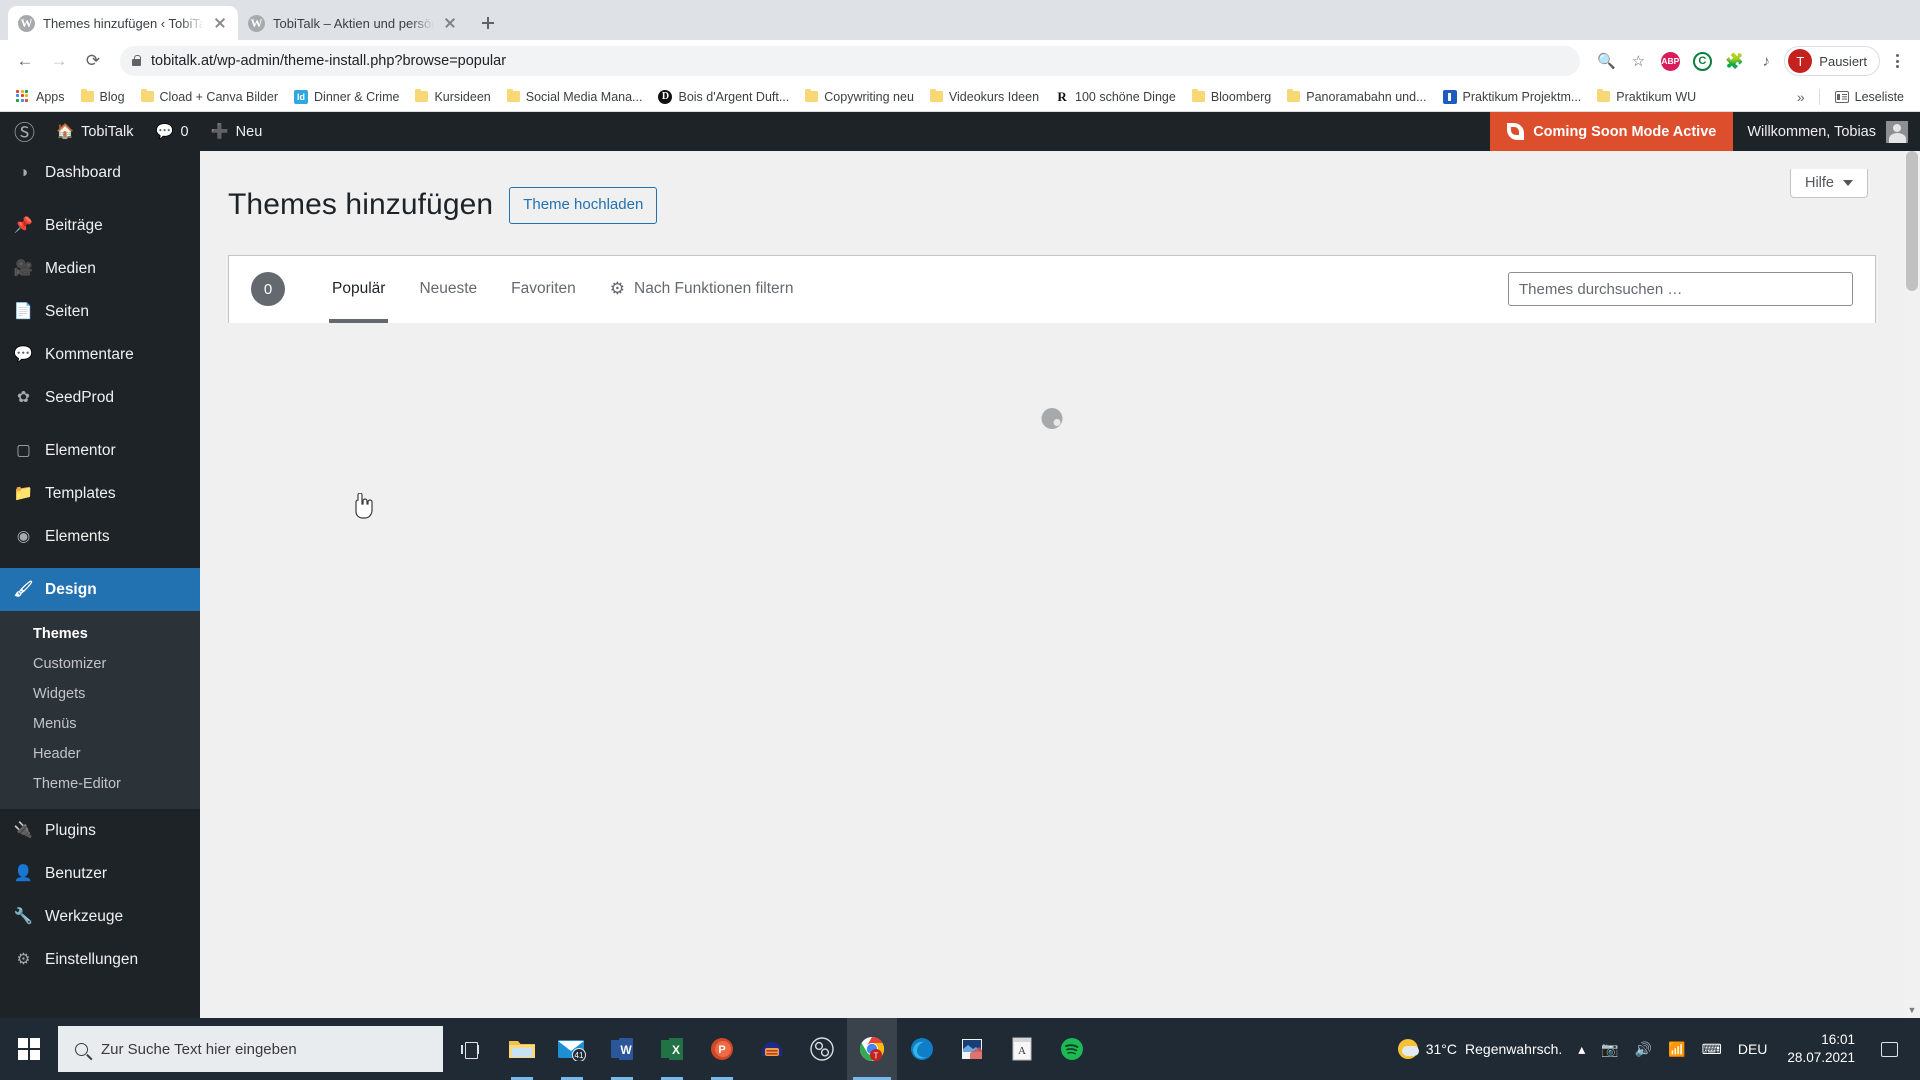  Describe the element at coordinates (250, 1049) in the screenshot. I see `taskbar-search: Zur Suche Text hier eingeben` at that location.